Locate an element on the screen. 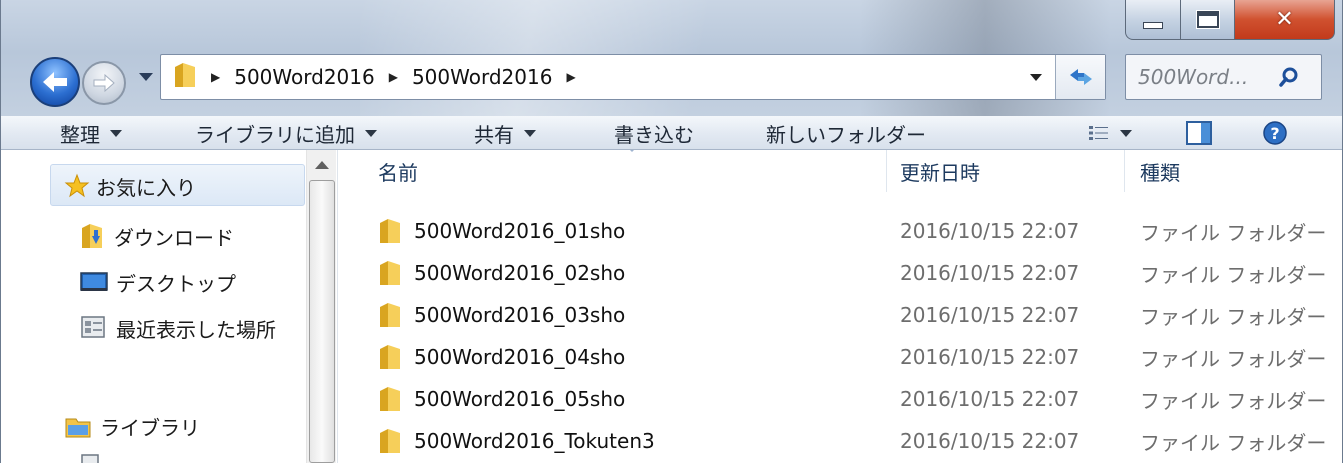  refresh-icon is located at coordinates (1080, 77).